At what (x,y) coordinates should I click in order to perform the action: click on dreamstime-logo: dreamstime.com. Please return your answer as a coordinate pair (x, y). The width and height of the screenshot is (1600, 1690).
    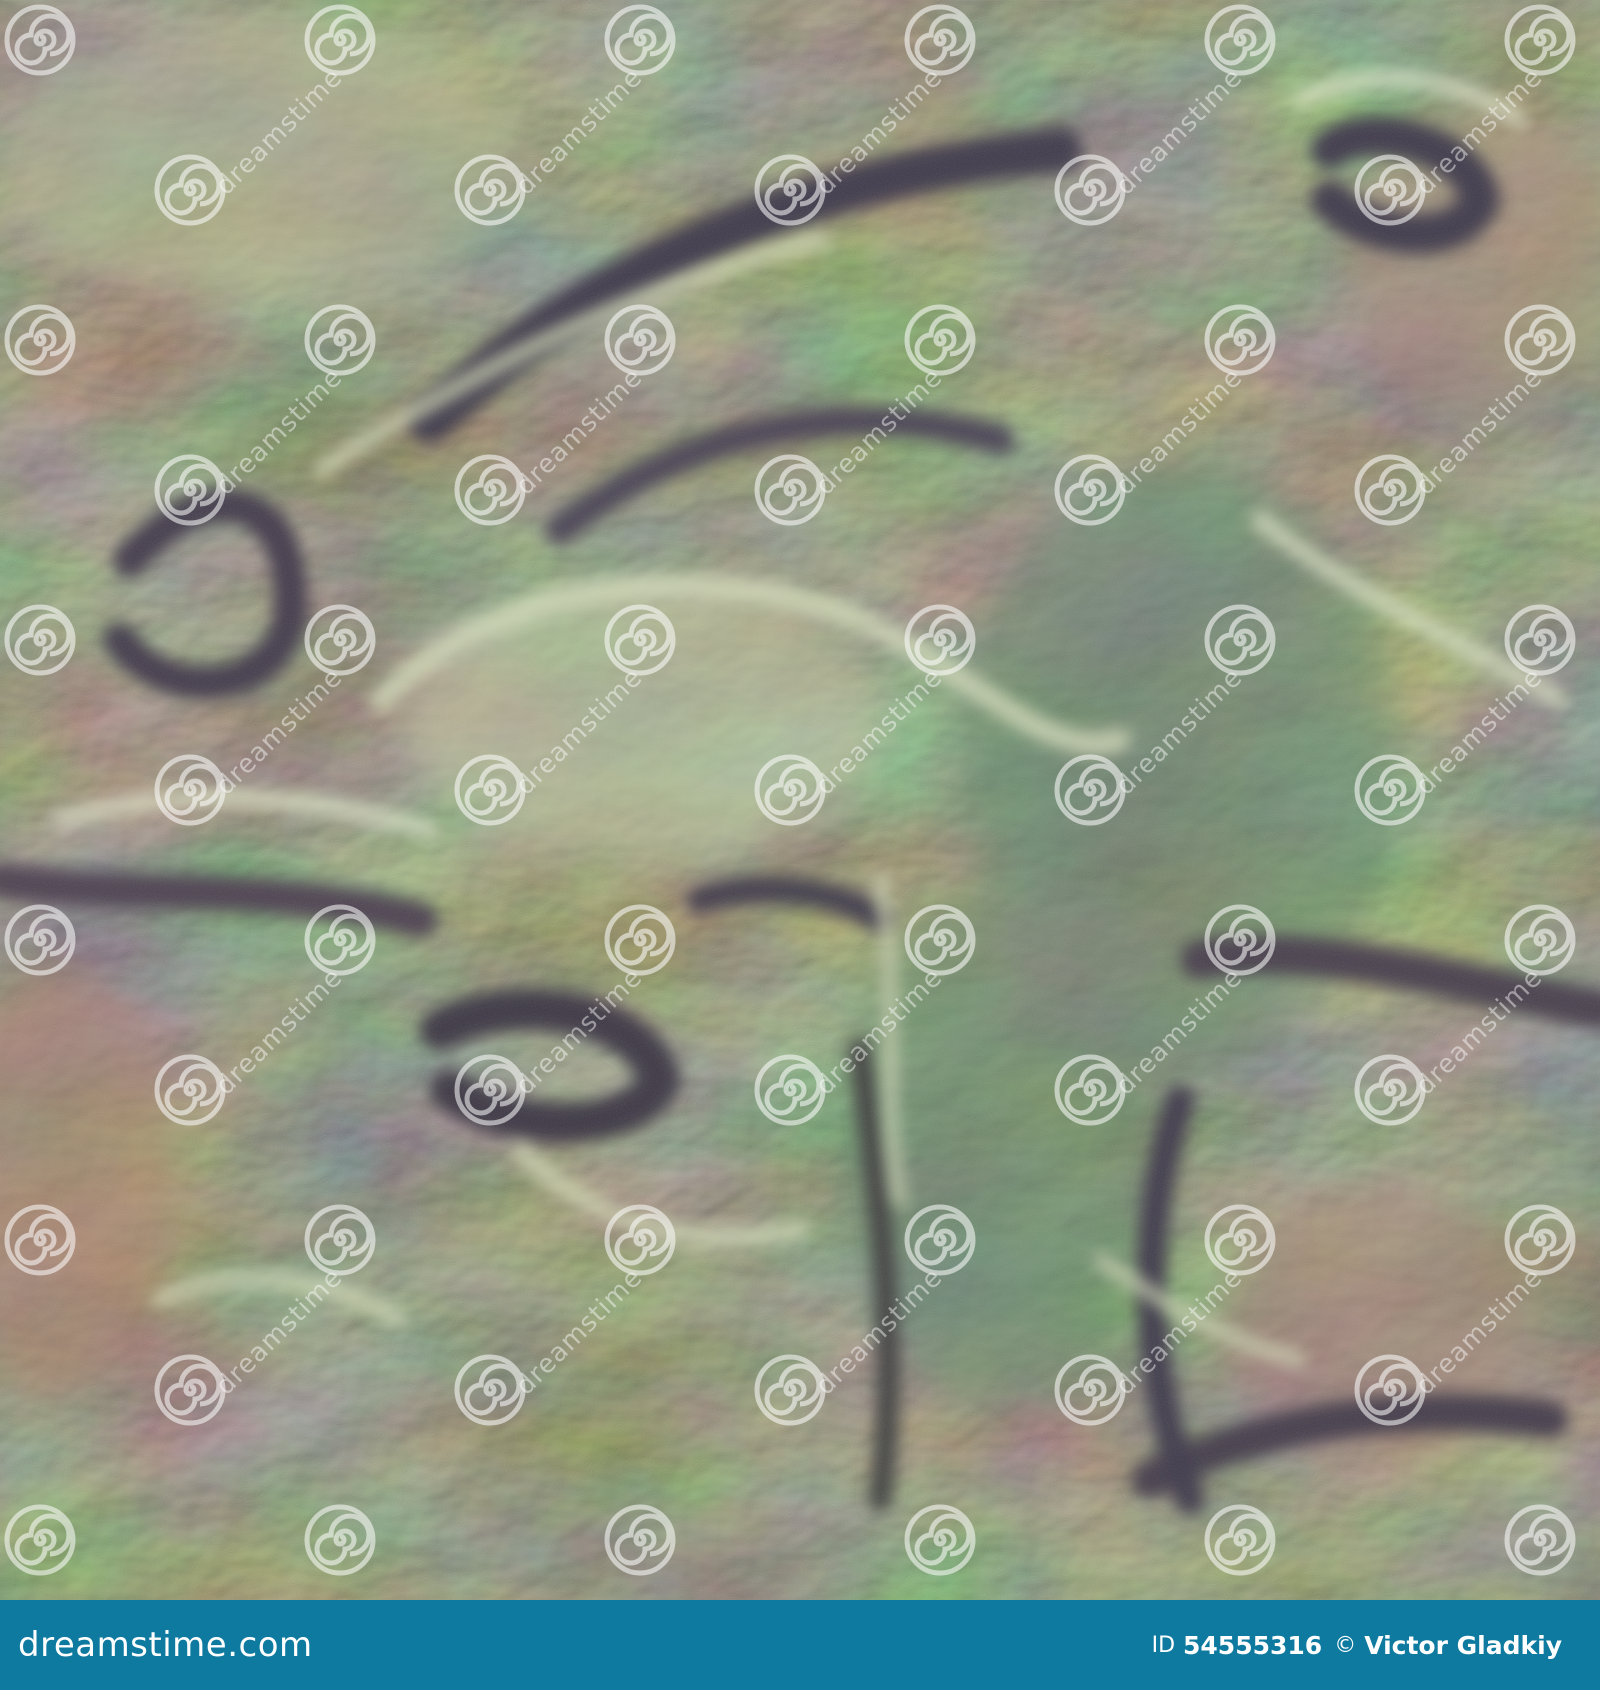
    Looking at the image, I should click on (165, 1645).